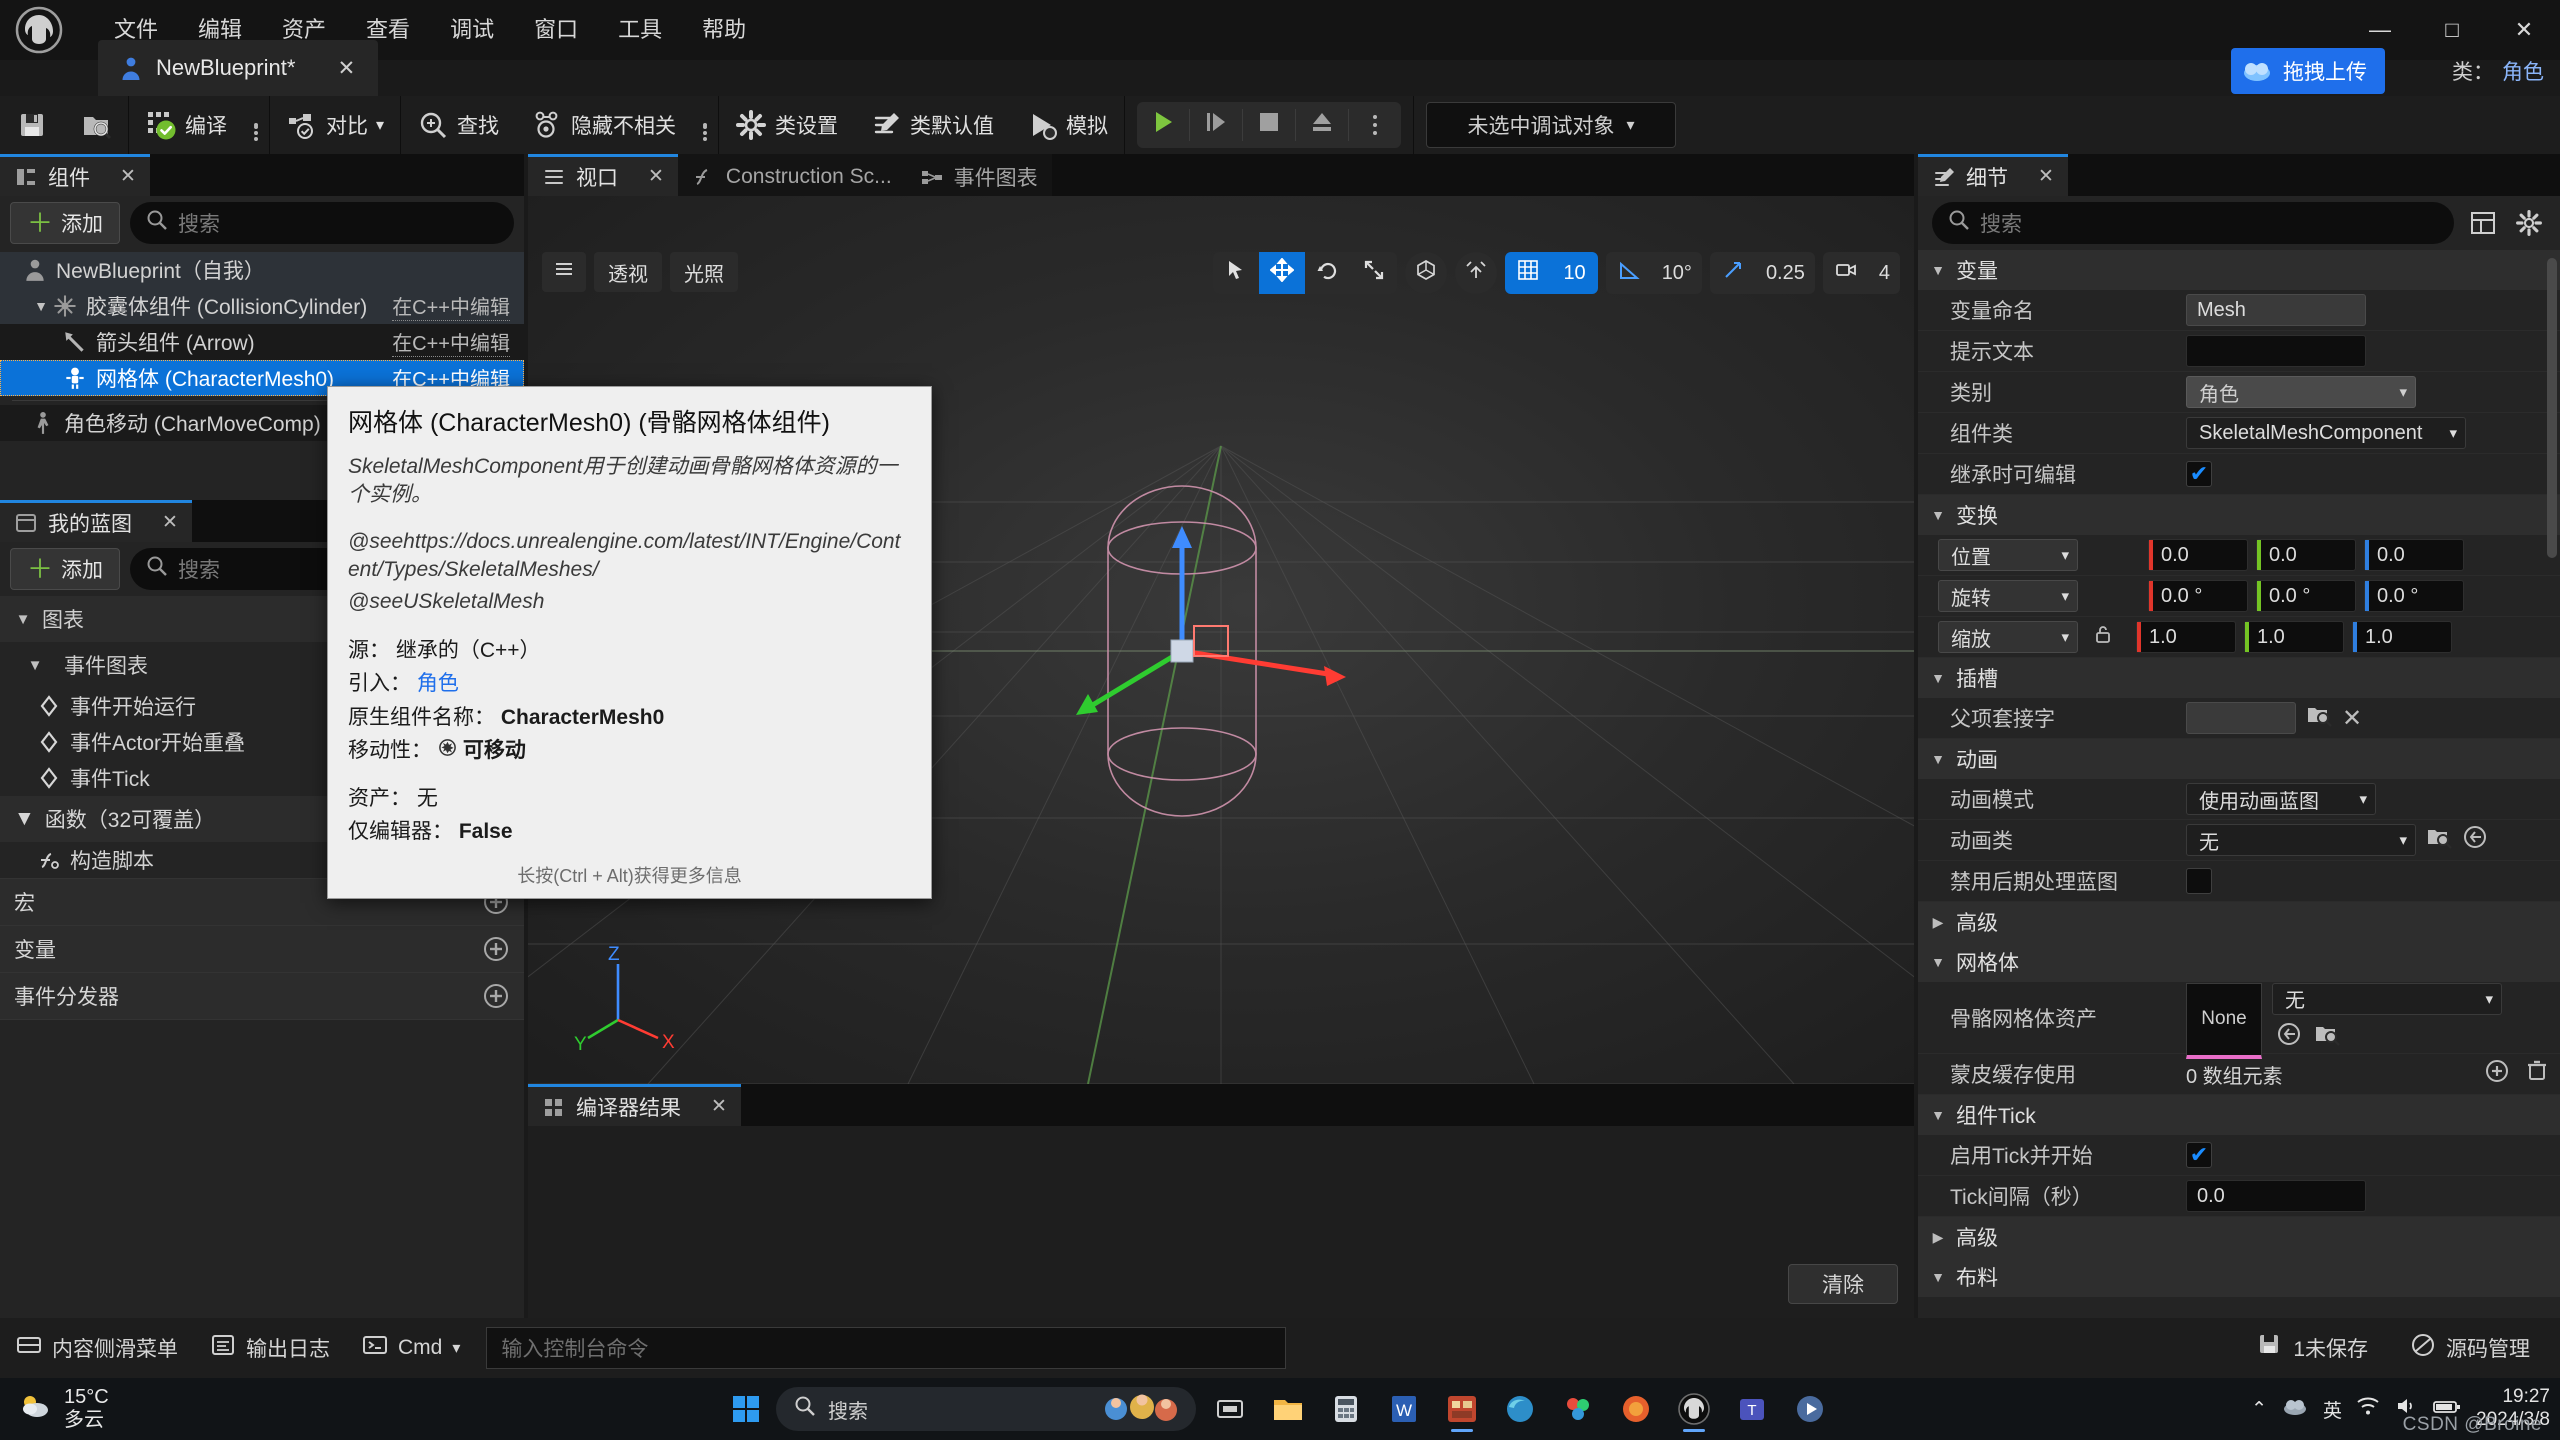 The width and height of the screenshot is (2560, 1440). What do you see at coordinates (1426, 273) in the screenshot?
I see `world-coordinate-button` at bounding box center [1426, 273].